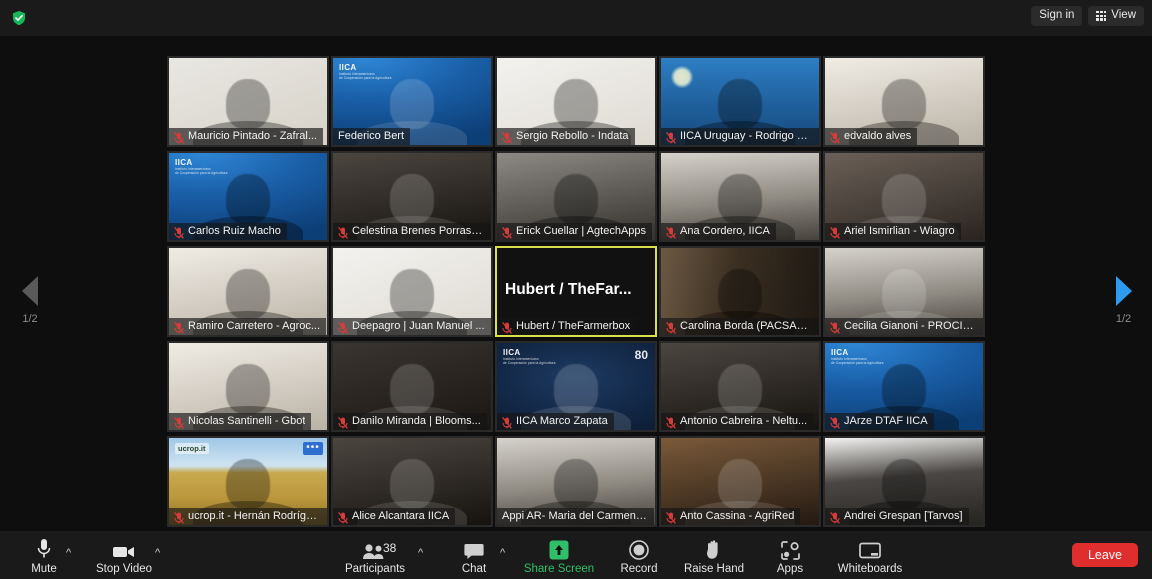  I want to click on participant-tile: Alice Alcantara IICA, so click(412, 481).